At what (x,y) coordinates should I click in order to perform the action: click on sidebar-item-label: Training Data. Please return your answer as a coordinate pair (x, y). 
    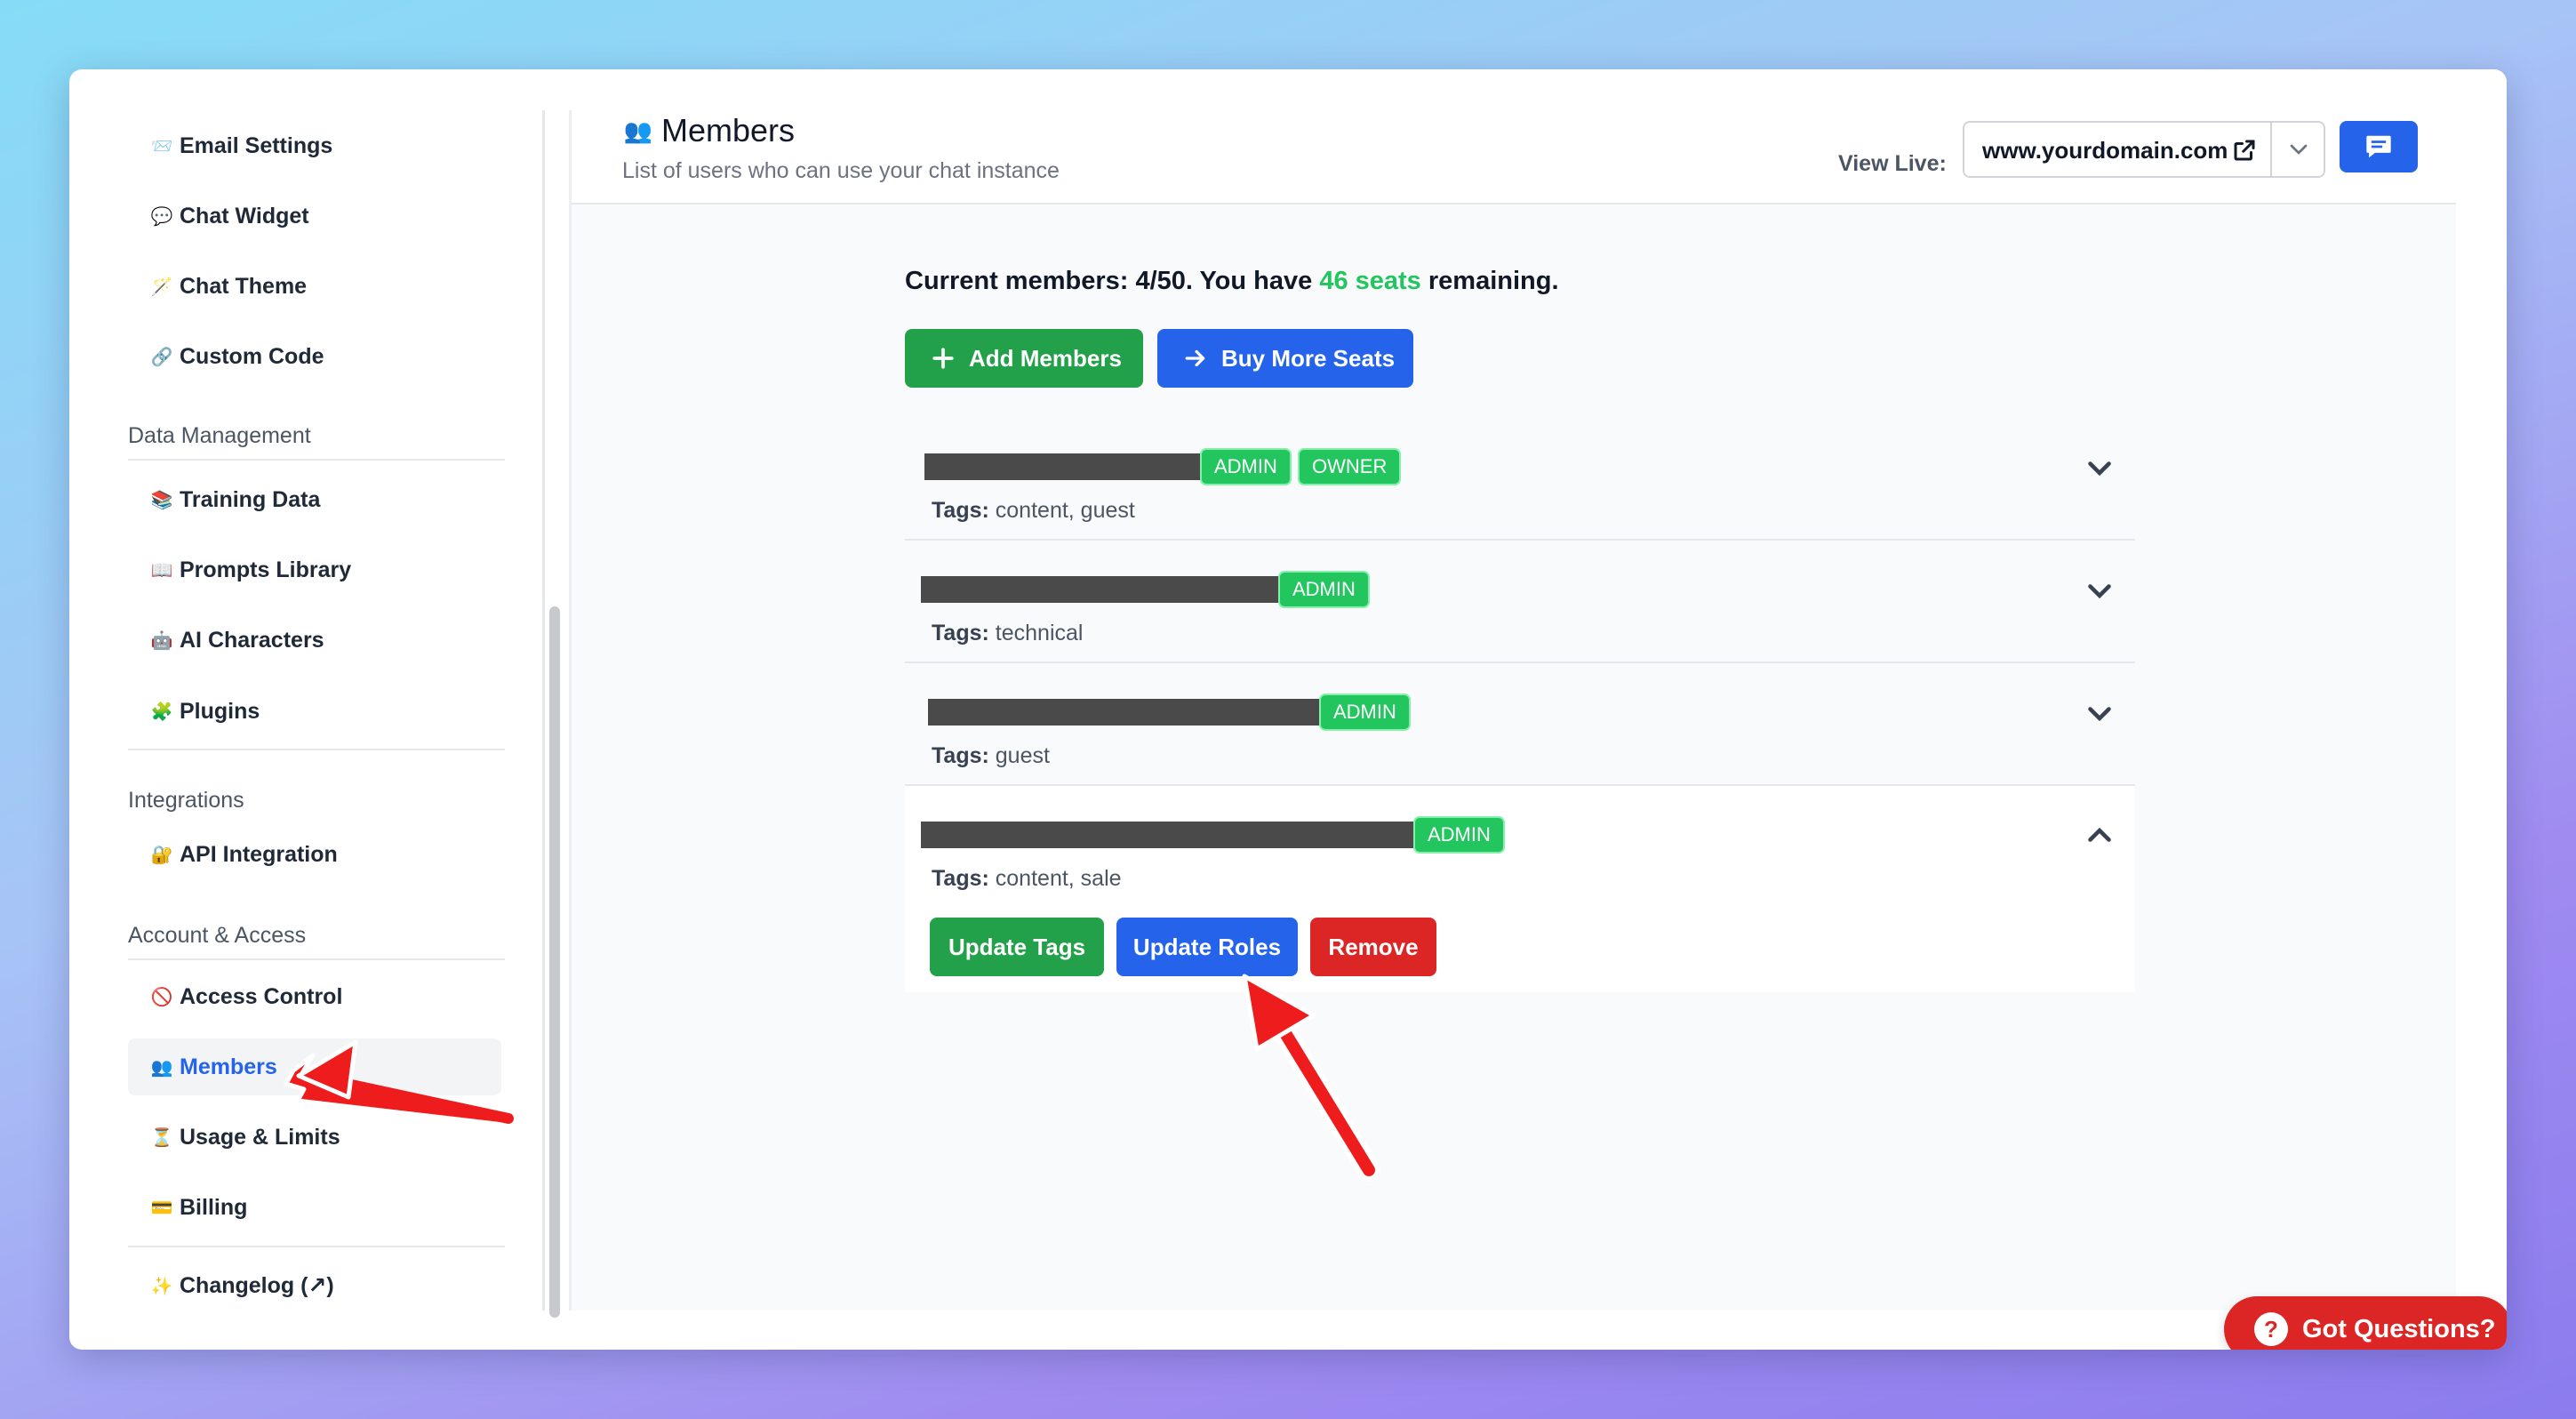
    Looking at the image, I should click on (250, 499).